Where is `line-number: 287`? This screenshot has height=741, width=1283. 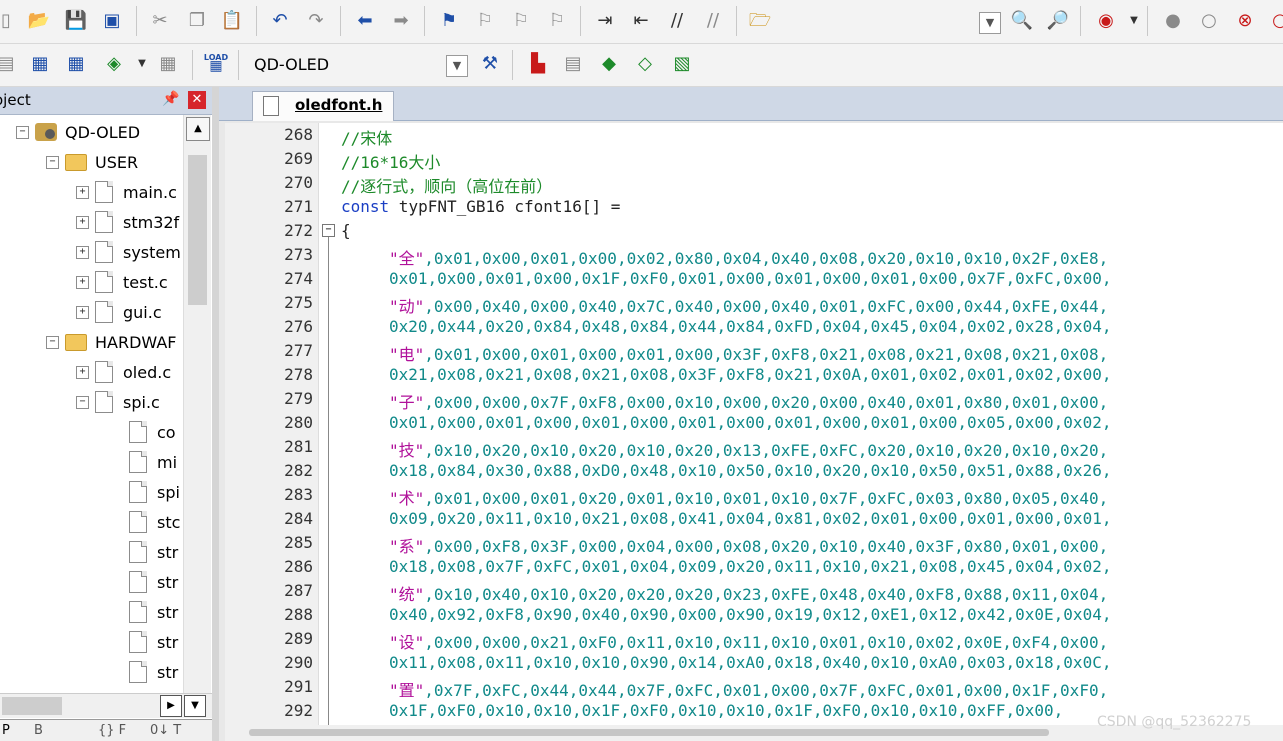 line-number: 287 is located at coordinates (298, 590).